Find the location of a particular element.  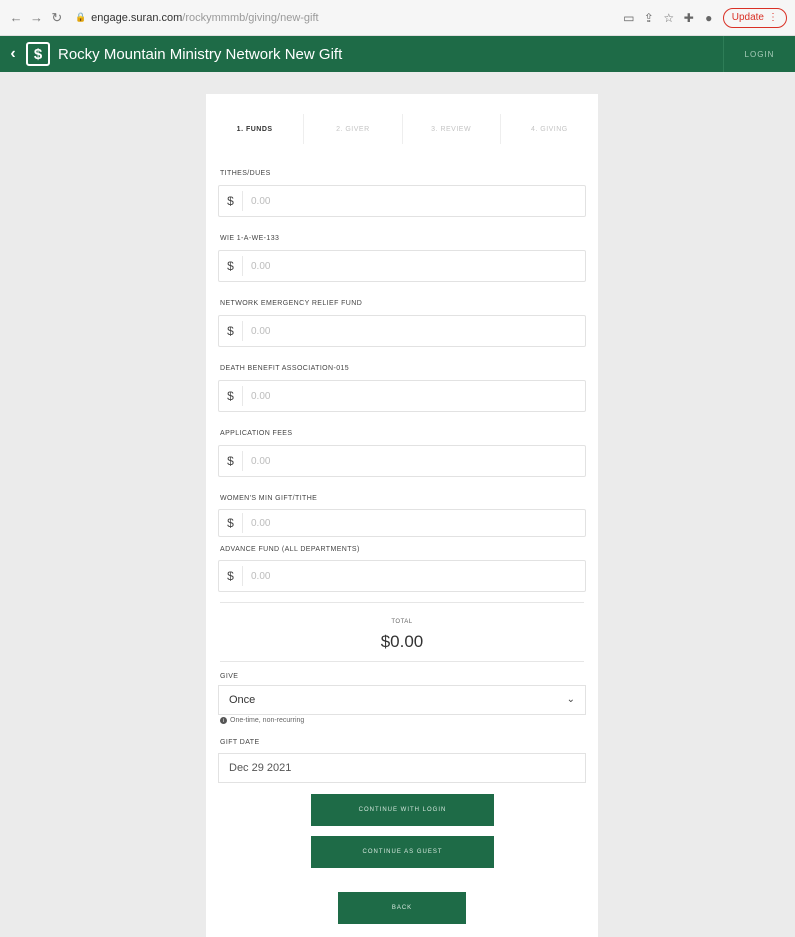

cast-icon: ▭ is located at coordinates (629, 18).